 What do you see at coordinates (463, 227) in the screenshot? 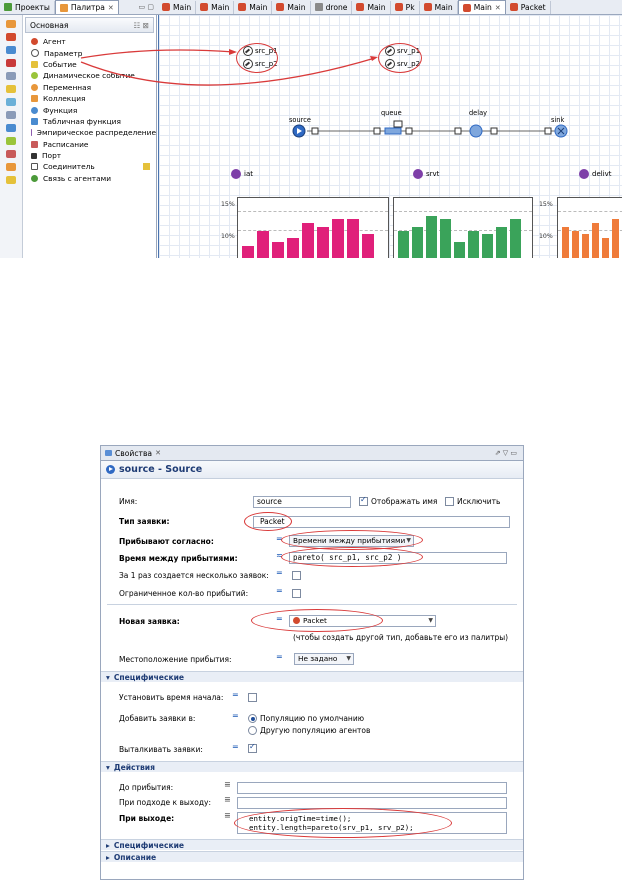
I see `histogram-srvt` at bounding box center [463, 227].